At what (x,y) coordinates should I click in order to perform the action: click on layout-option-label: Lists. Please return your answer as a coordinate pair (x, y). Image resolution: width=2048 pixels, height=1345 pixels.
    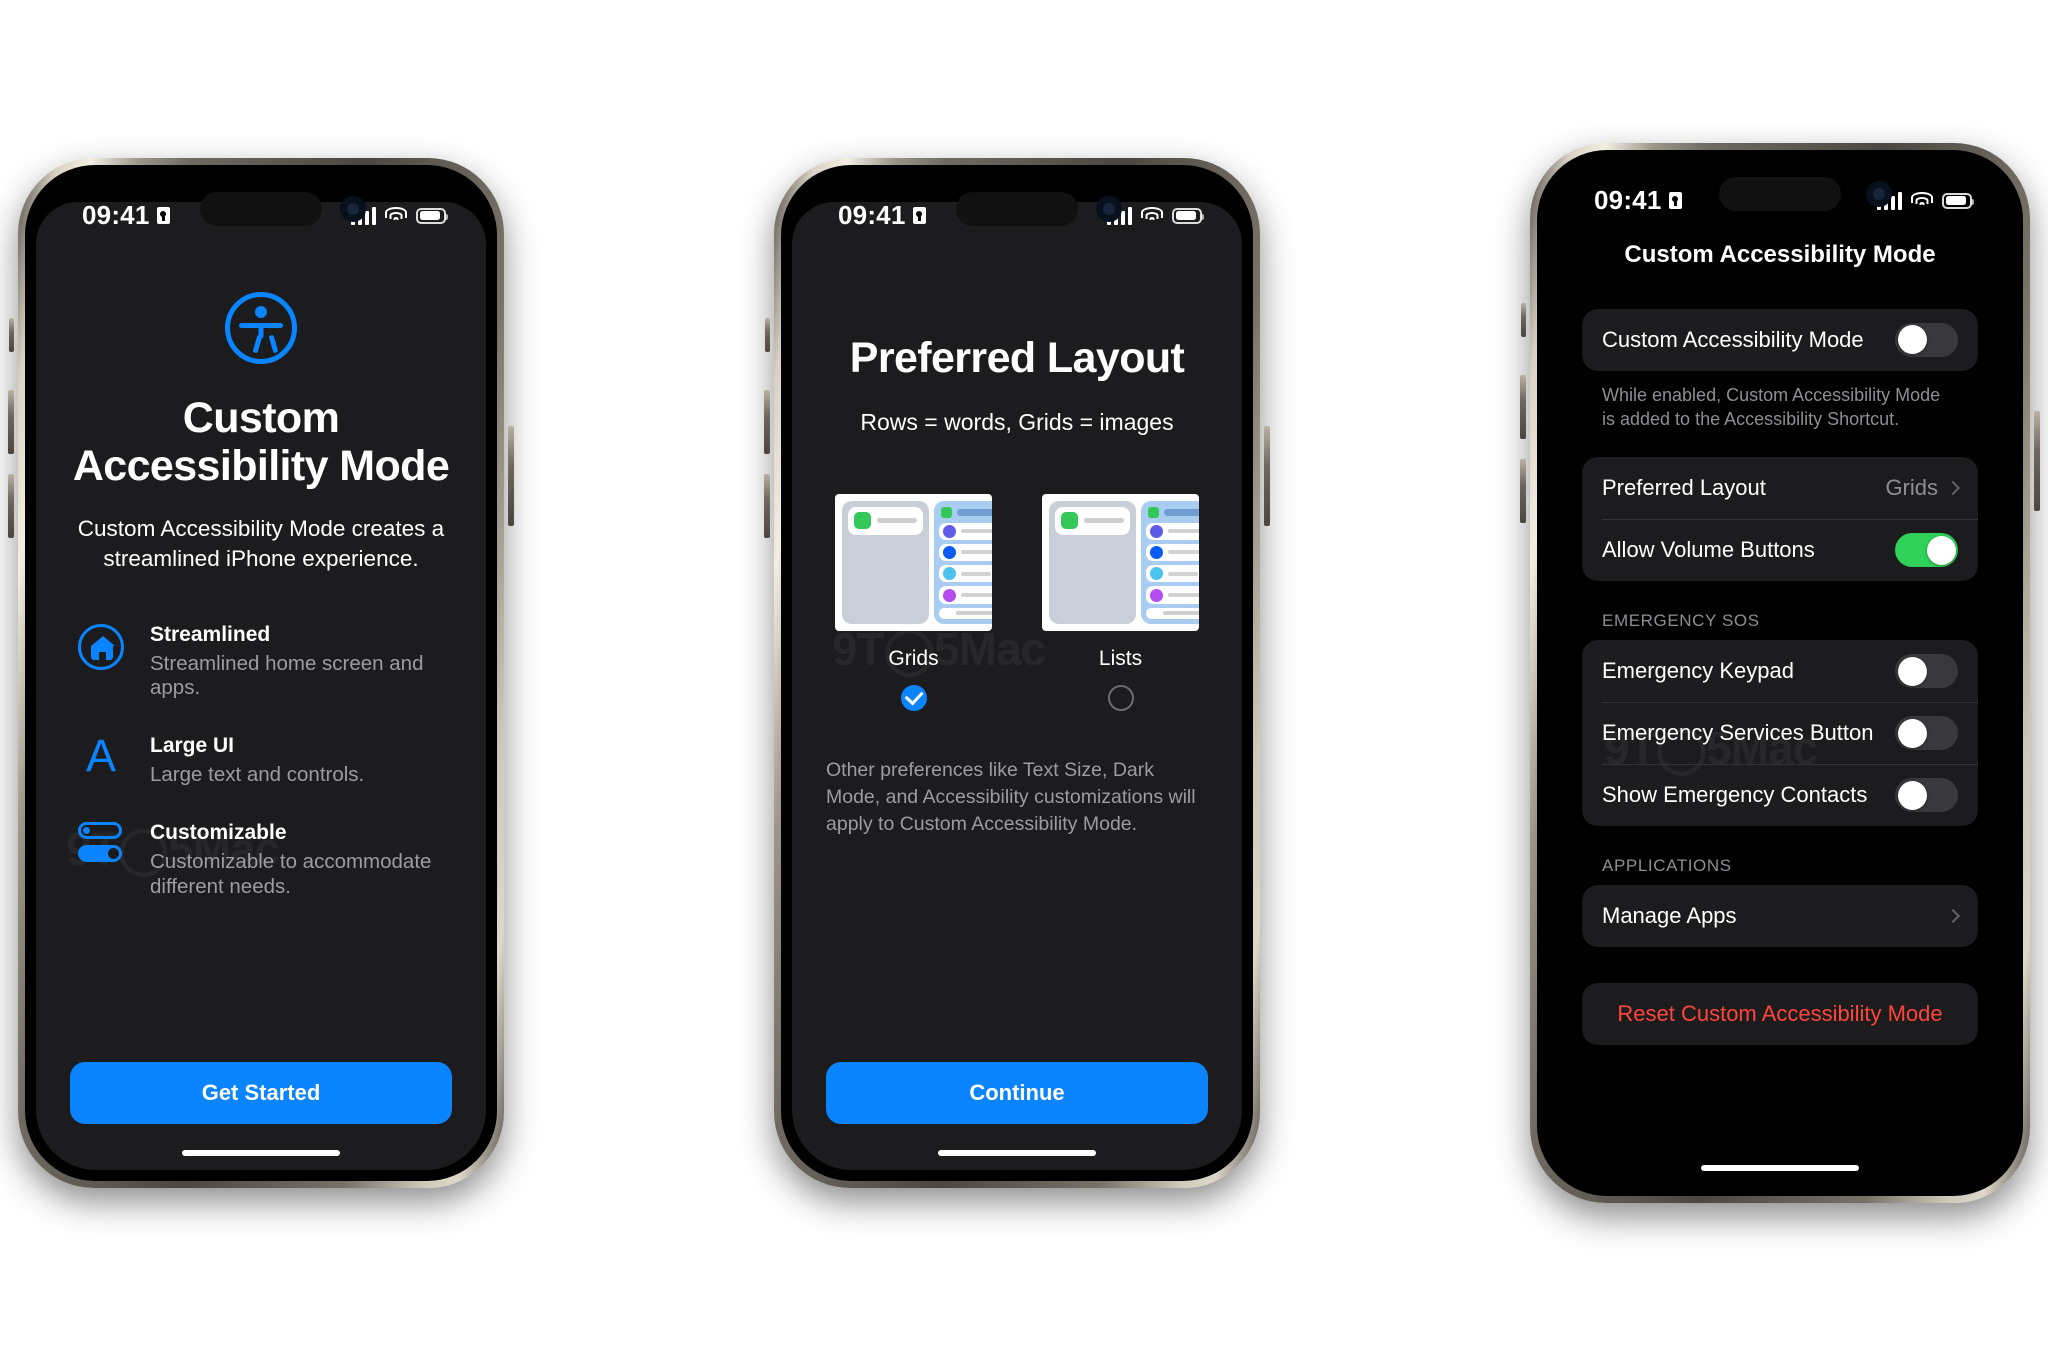
    Looking at the image, I should click on (1120, 658).